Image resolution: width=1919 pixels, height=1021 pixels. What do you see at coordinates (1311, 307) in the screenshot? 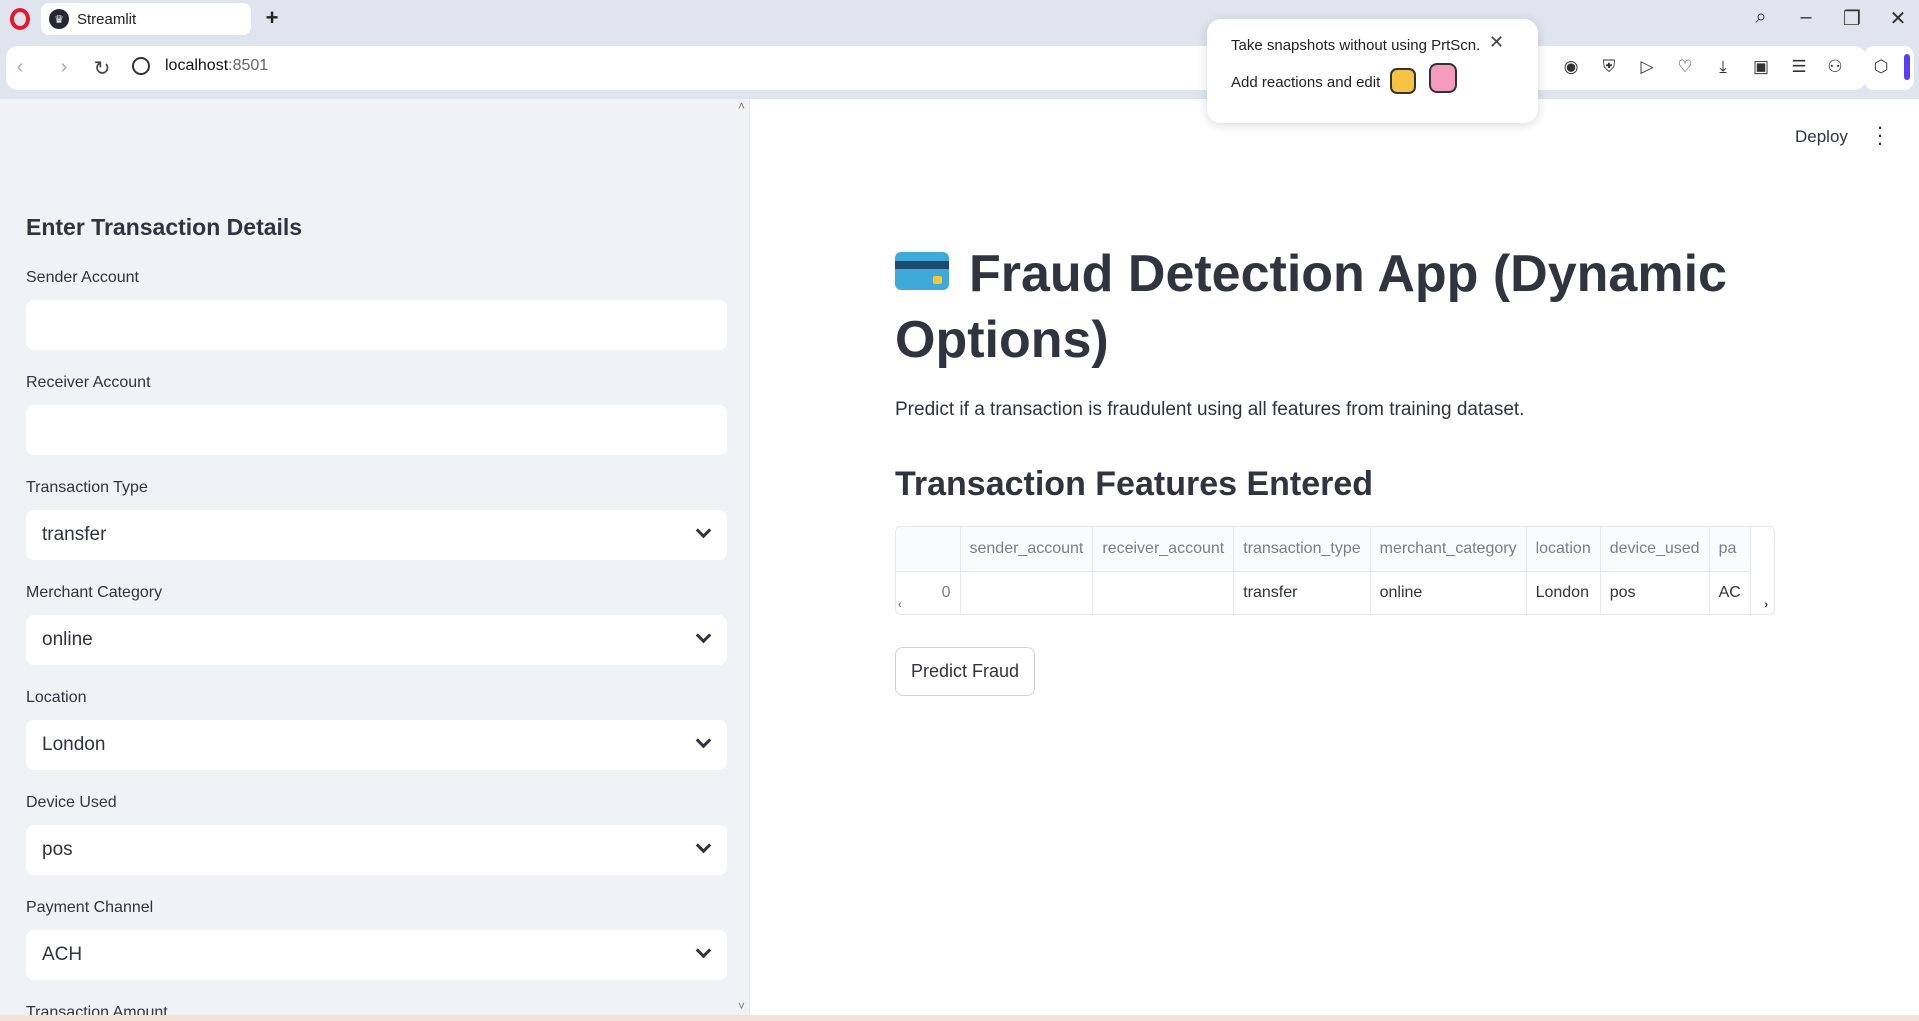
I see `page-title-text: Fraud Detection App (Dynamic Options)` at bounding box center [1311, 307].